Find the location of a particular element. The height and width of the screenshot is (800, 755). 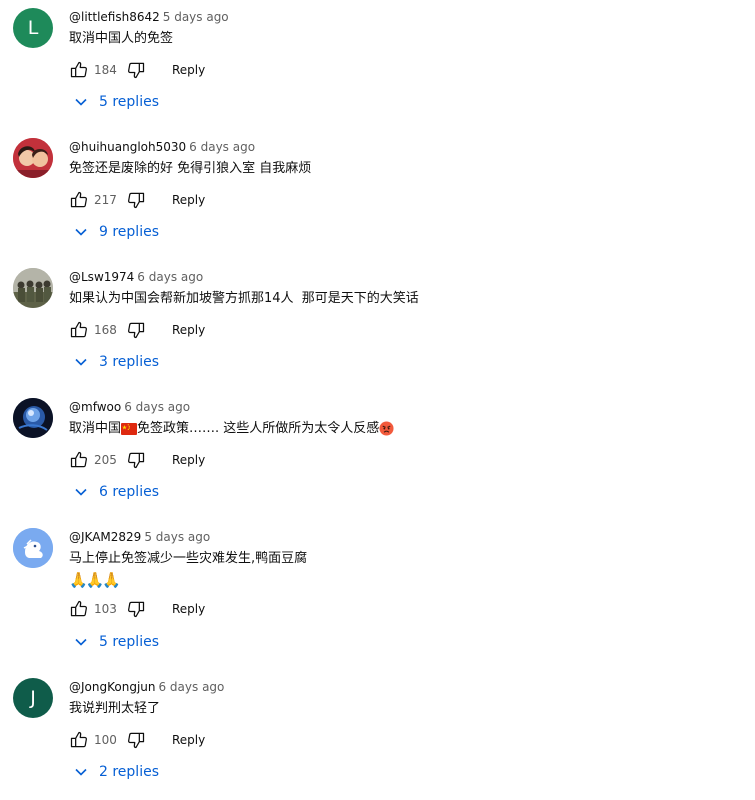

avatar-letter: L is located at coordinates (33, 28).